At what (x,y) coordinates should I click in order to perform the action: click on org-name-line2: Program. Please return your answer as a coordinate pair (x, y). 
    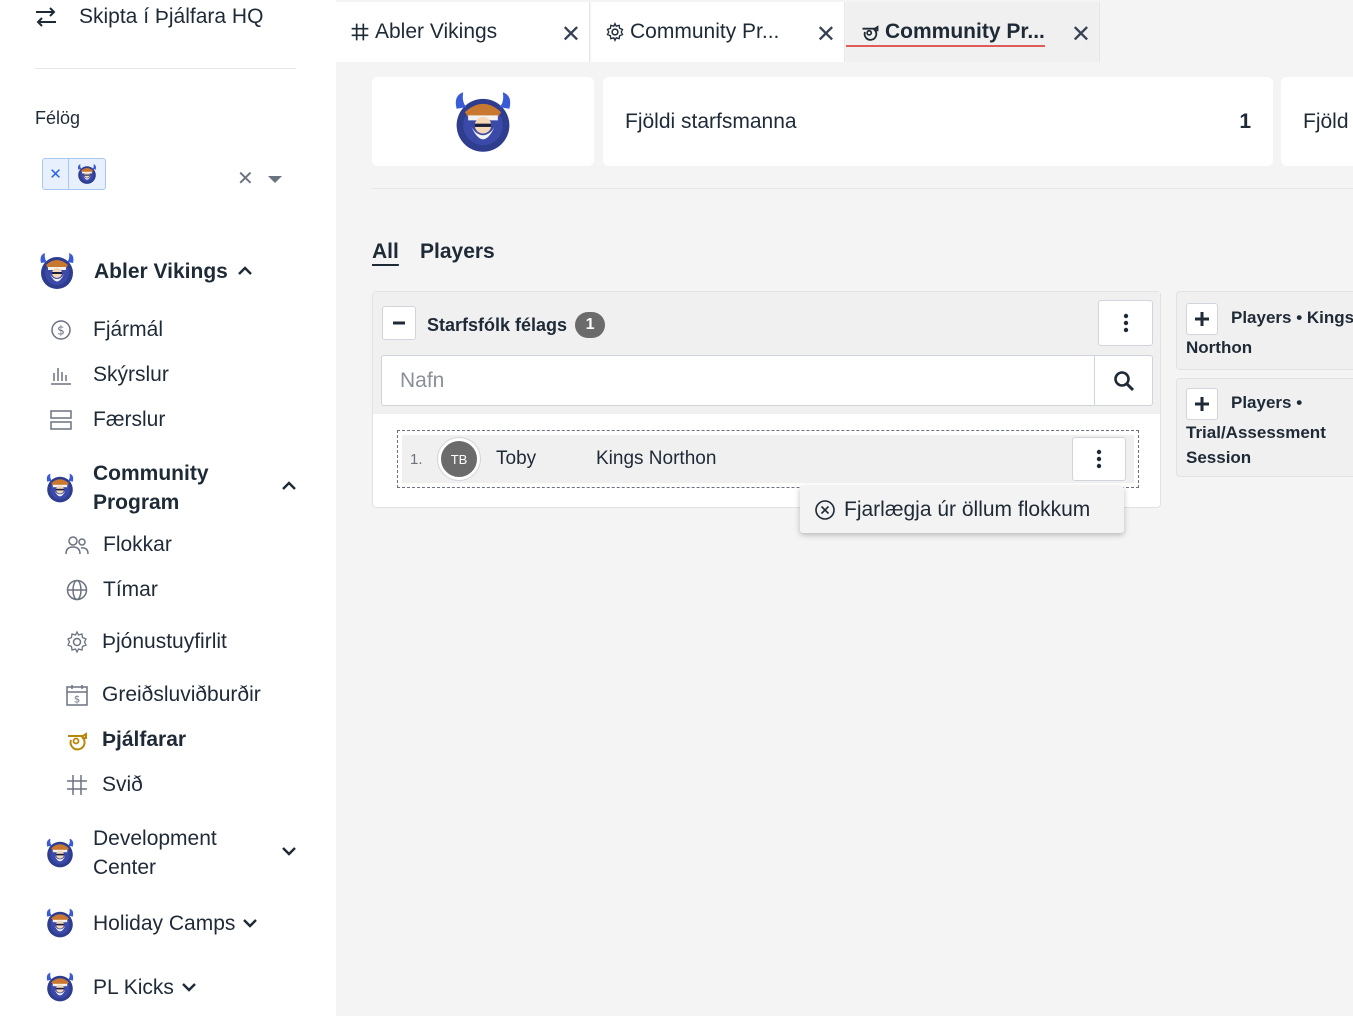
    Looking at the image, I should click on (136, 502).